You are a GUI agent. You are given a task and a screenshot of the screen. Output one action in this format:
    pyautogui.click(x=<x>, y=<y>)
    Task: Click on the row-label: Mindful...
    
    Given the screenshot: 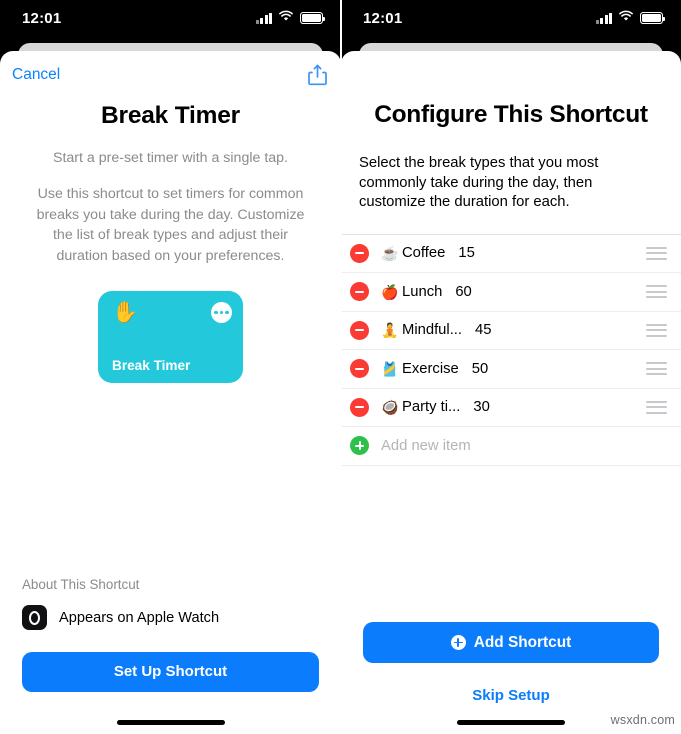 What is the action you would take?
    pyautogui.click(x=432, y=330)
    